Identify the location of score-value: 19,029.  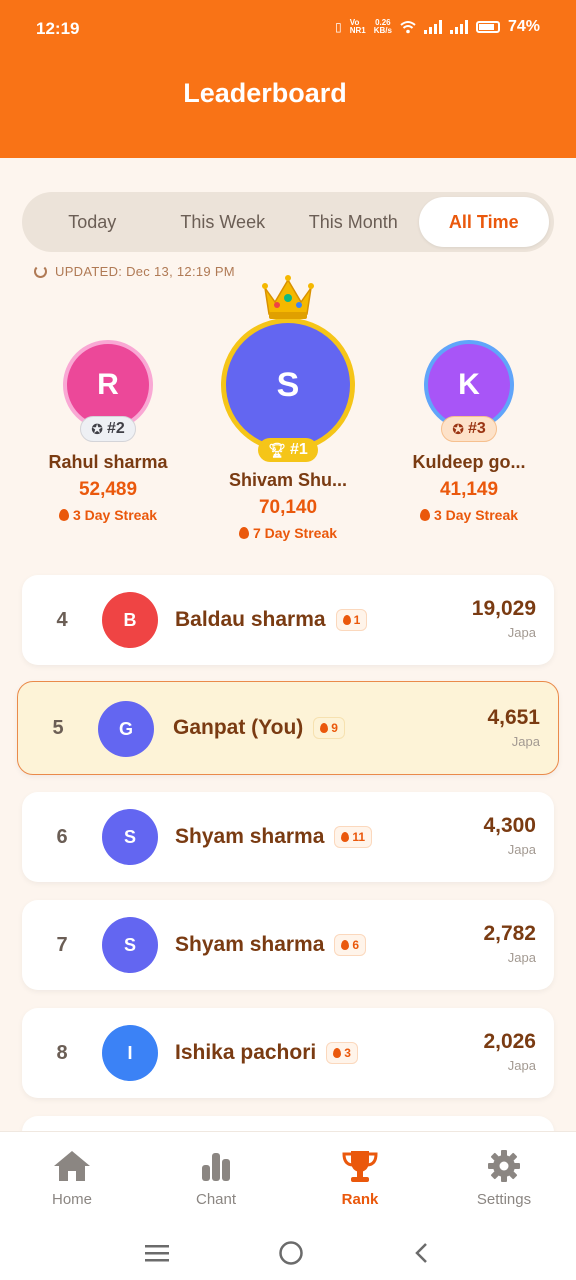
(503, 608).